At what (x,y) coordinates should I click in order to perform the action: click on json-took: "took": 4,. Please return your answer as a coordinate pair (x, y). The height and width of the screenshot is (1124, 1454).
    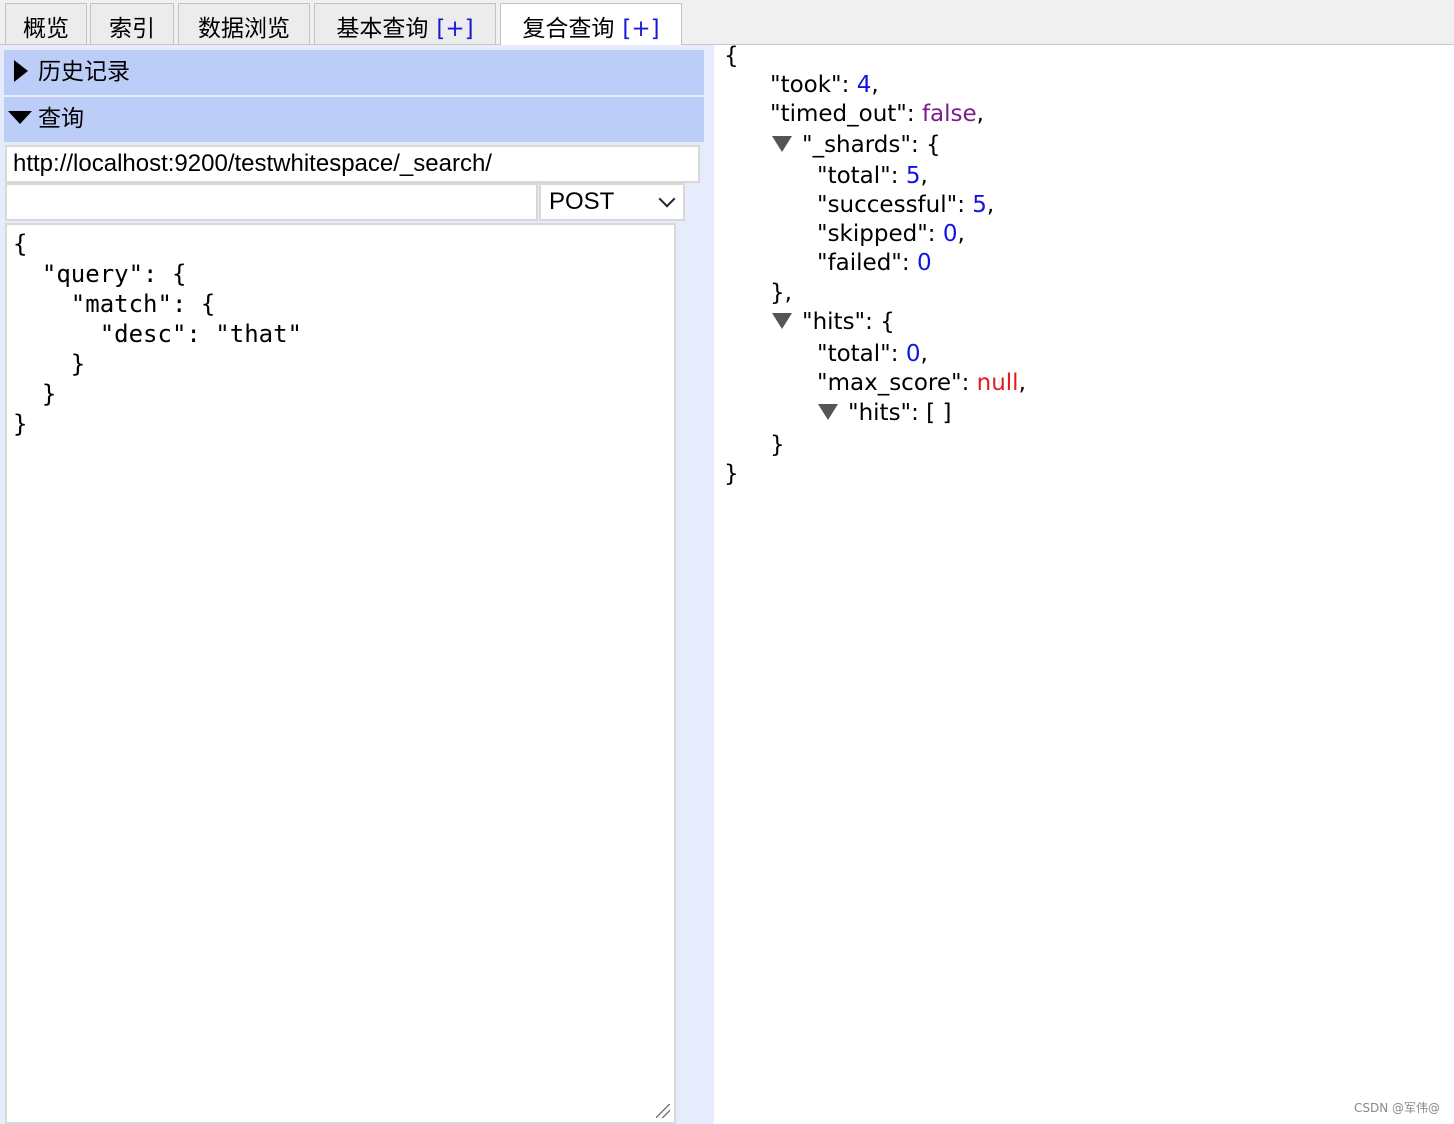
    Looking at the image, I should click on (824, 85).